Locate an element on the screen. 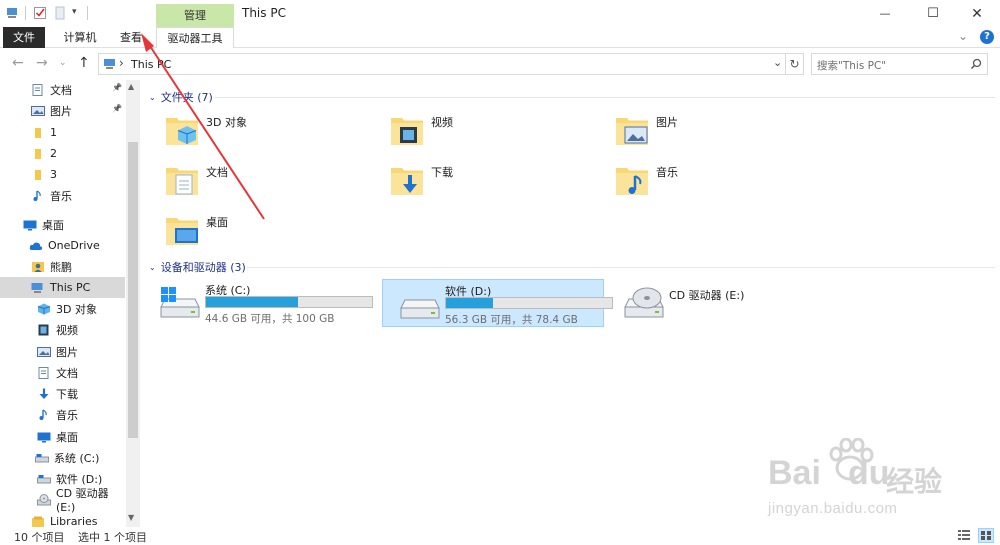 This screenshot has width=1000, height=545. sidebar-item-label: 视频 is located at coordinates (67, 330).